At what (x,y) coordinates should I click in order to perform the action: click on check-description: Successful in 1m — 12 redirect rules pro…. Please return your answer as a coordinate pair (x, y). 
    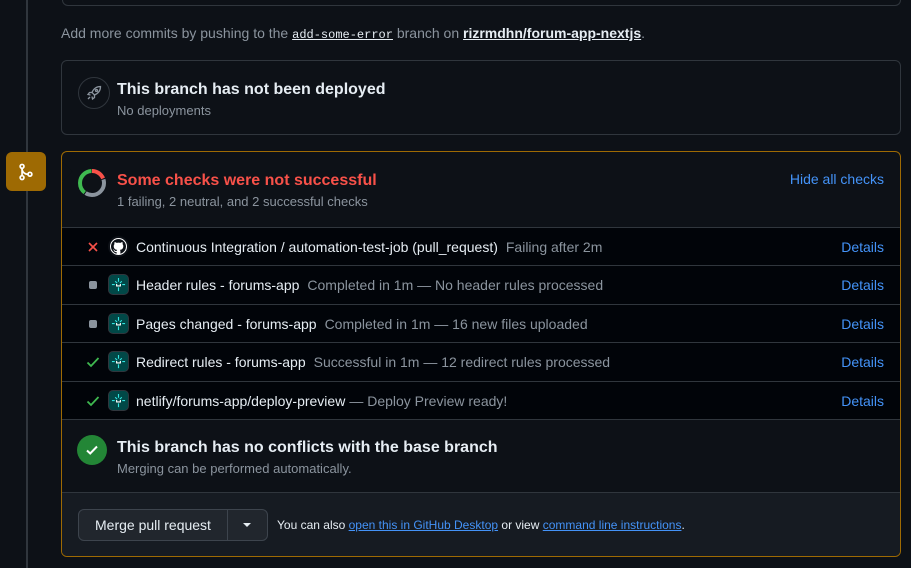
    Looking at the image, I should click on (462, 362).